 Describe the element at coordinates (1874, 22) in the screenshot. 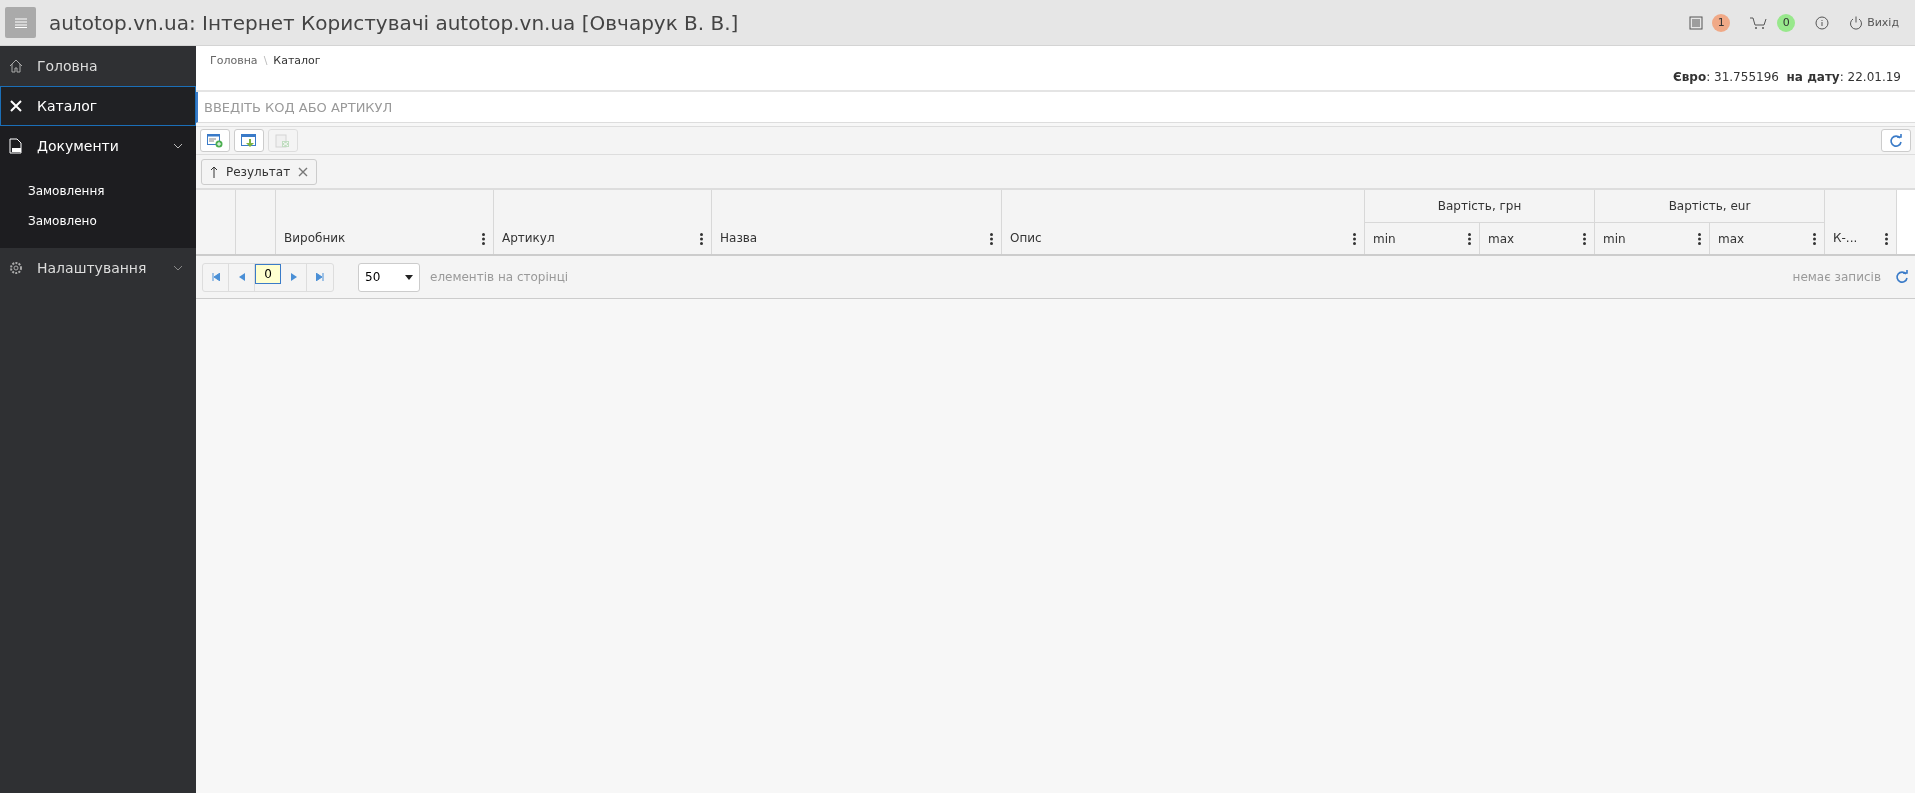

I see `logout-button: Вихід` at that location.